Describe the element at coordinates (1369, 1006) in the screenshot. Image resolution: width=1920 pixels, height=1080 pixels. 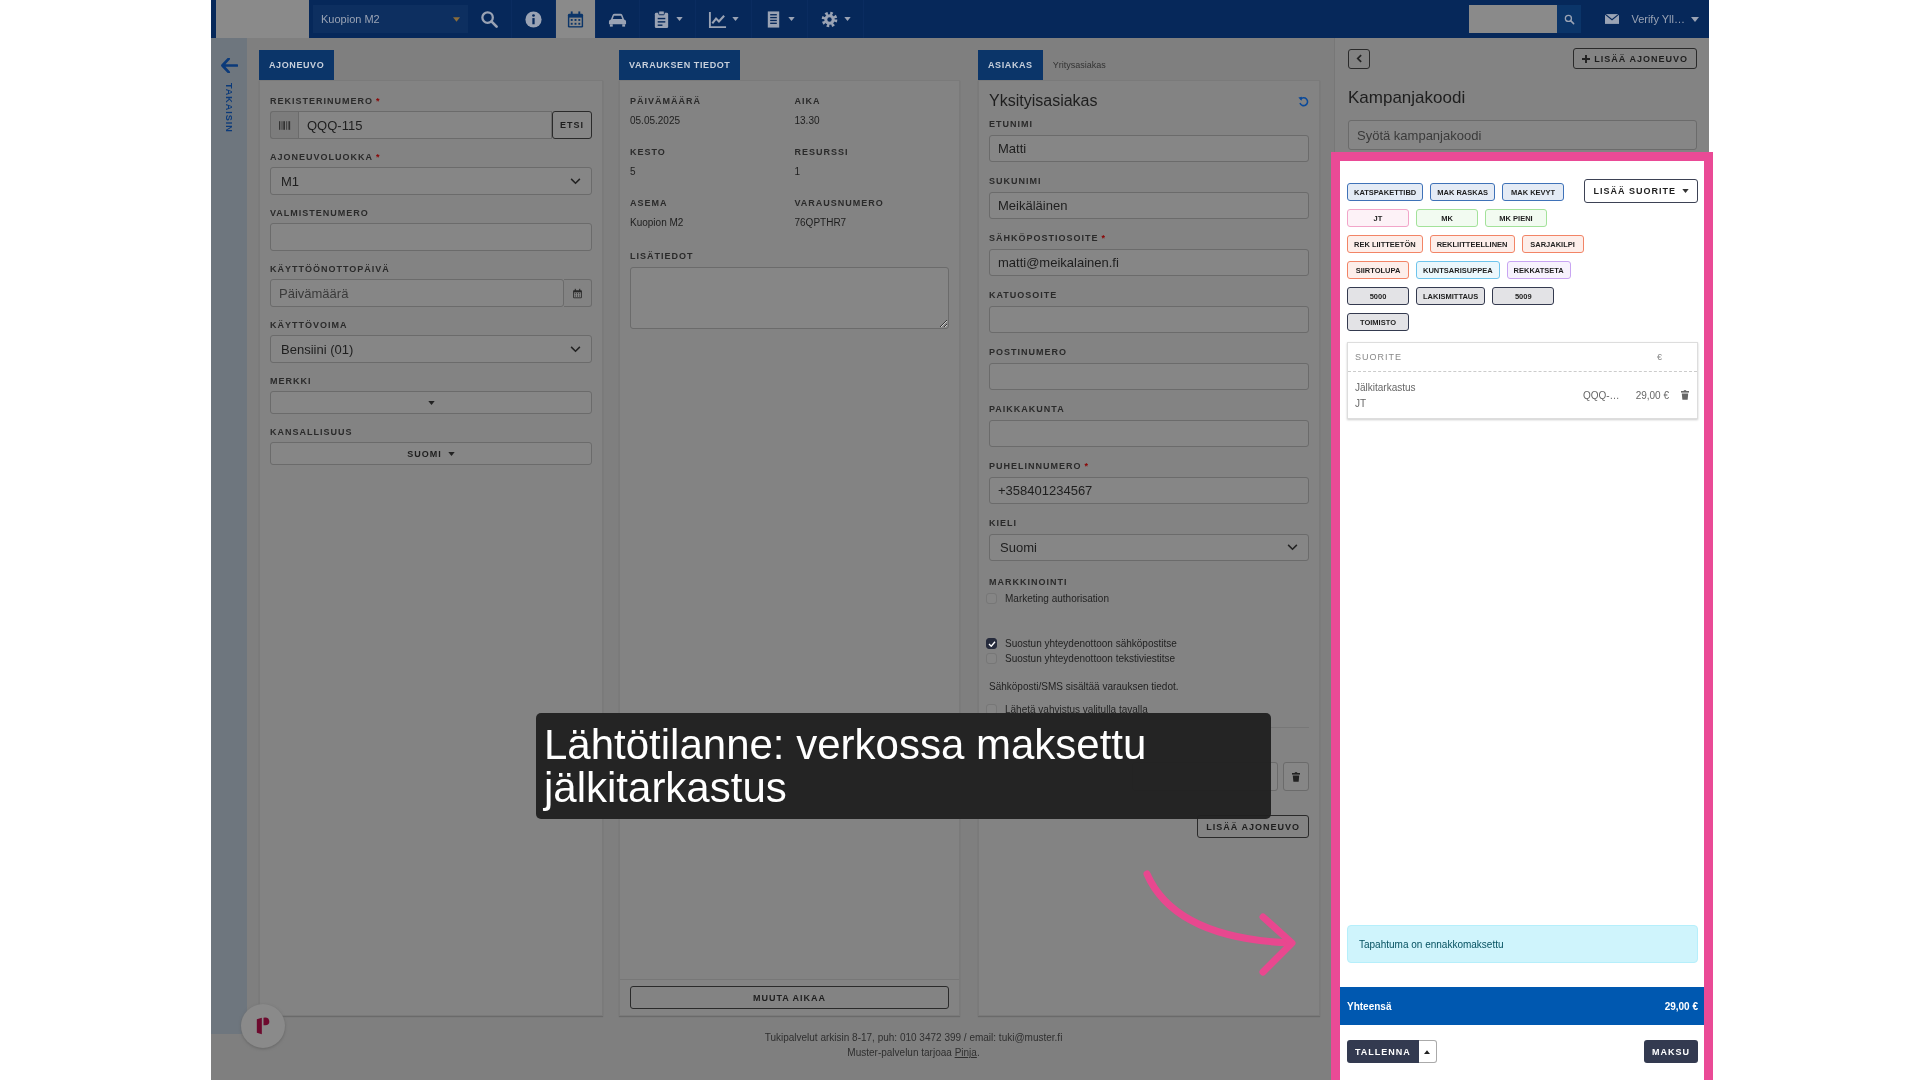
I see `total-label: Yhteensä` at that location.